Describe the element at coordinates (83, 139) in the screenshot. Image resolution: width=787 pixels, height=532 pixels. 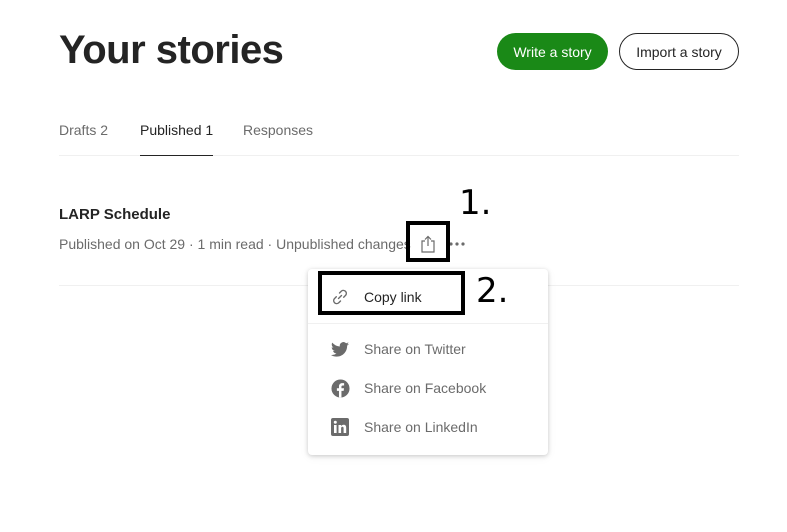
I see `tab-drafts: Drafts 2` at that location.